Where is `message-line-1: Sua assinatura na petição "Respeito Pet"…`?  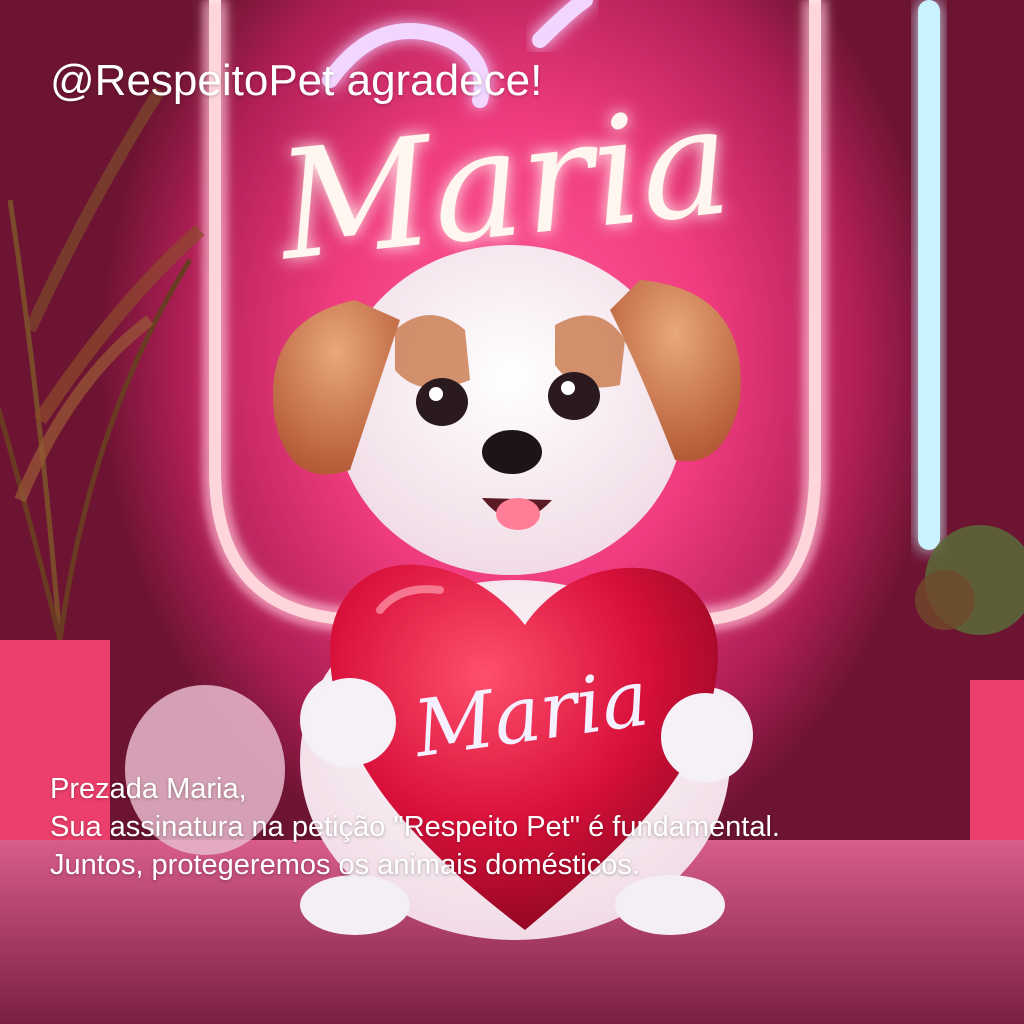
message-line-1: Sua assinatura na petição "Respeito Pet"… is located at coordinates (415, 827).